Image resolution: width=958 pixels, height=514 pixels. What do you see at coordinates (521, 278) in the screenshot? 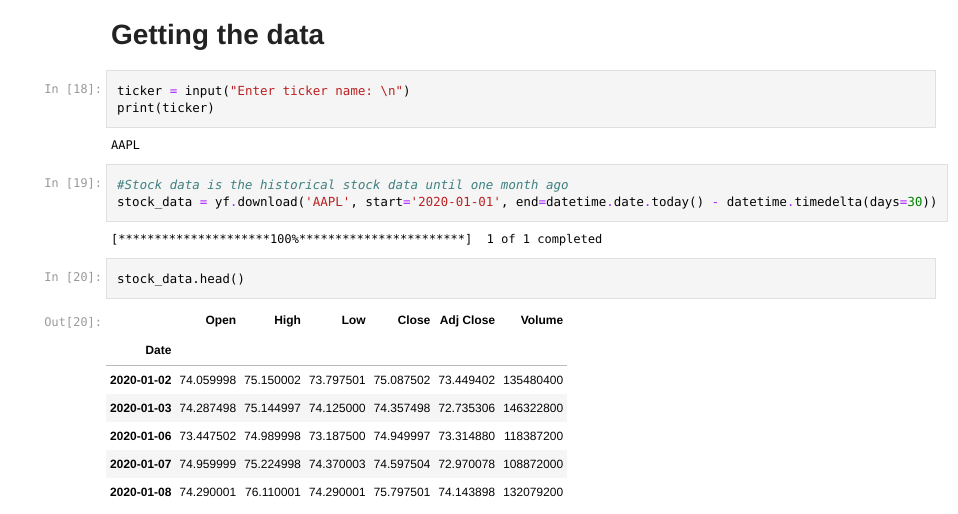
I see `code-cell: stock_data.head()` at bounding box center [521, 278].